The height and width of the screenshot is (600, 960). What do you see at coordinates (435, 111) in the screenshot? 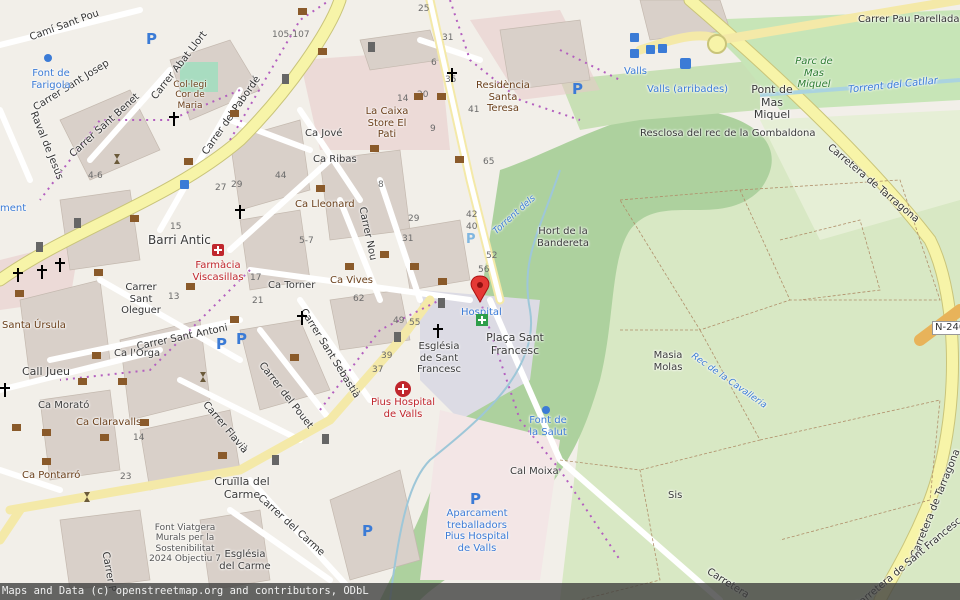
I see `bus-stop-icon` at bounding box center [435, 111].